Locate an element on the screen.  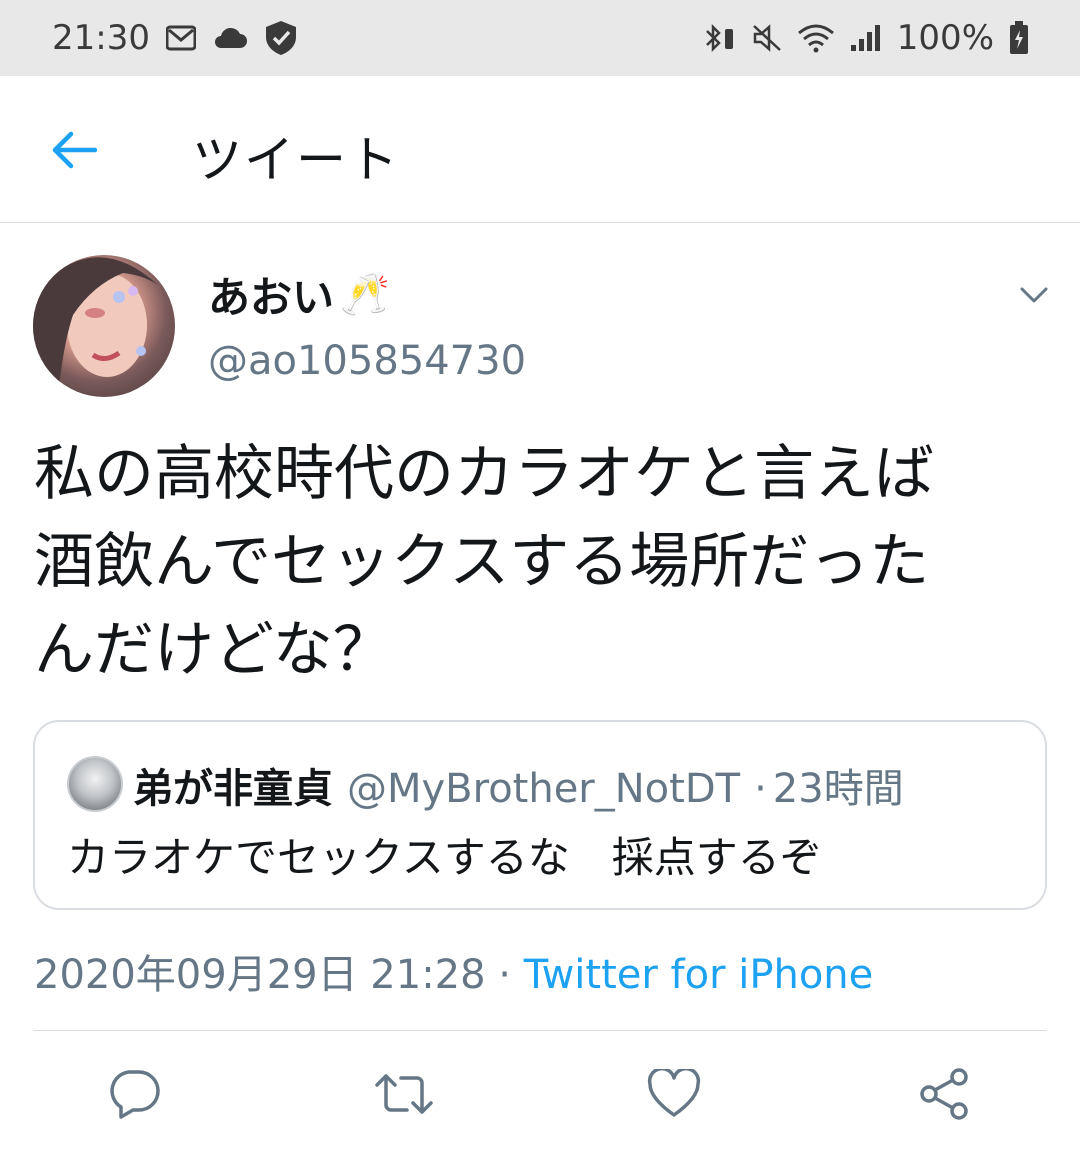
quoted-tweet-text: カラオケでセックスするな 採点するぞ is located at coordinates (444, 857).